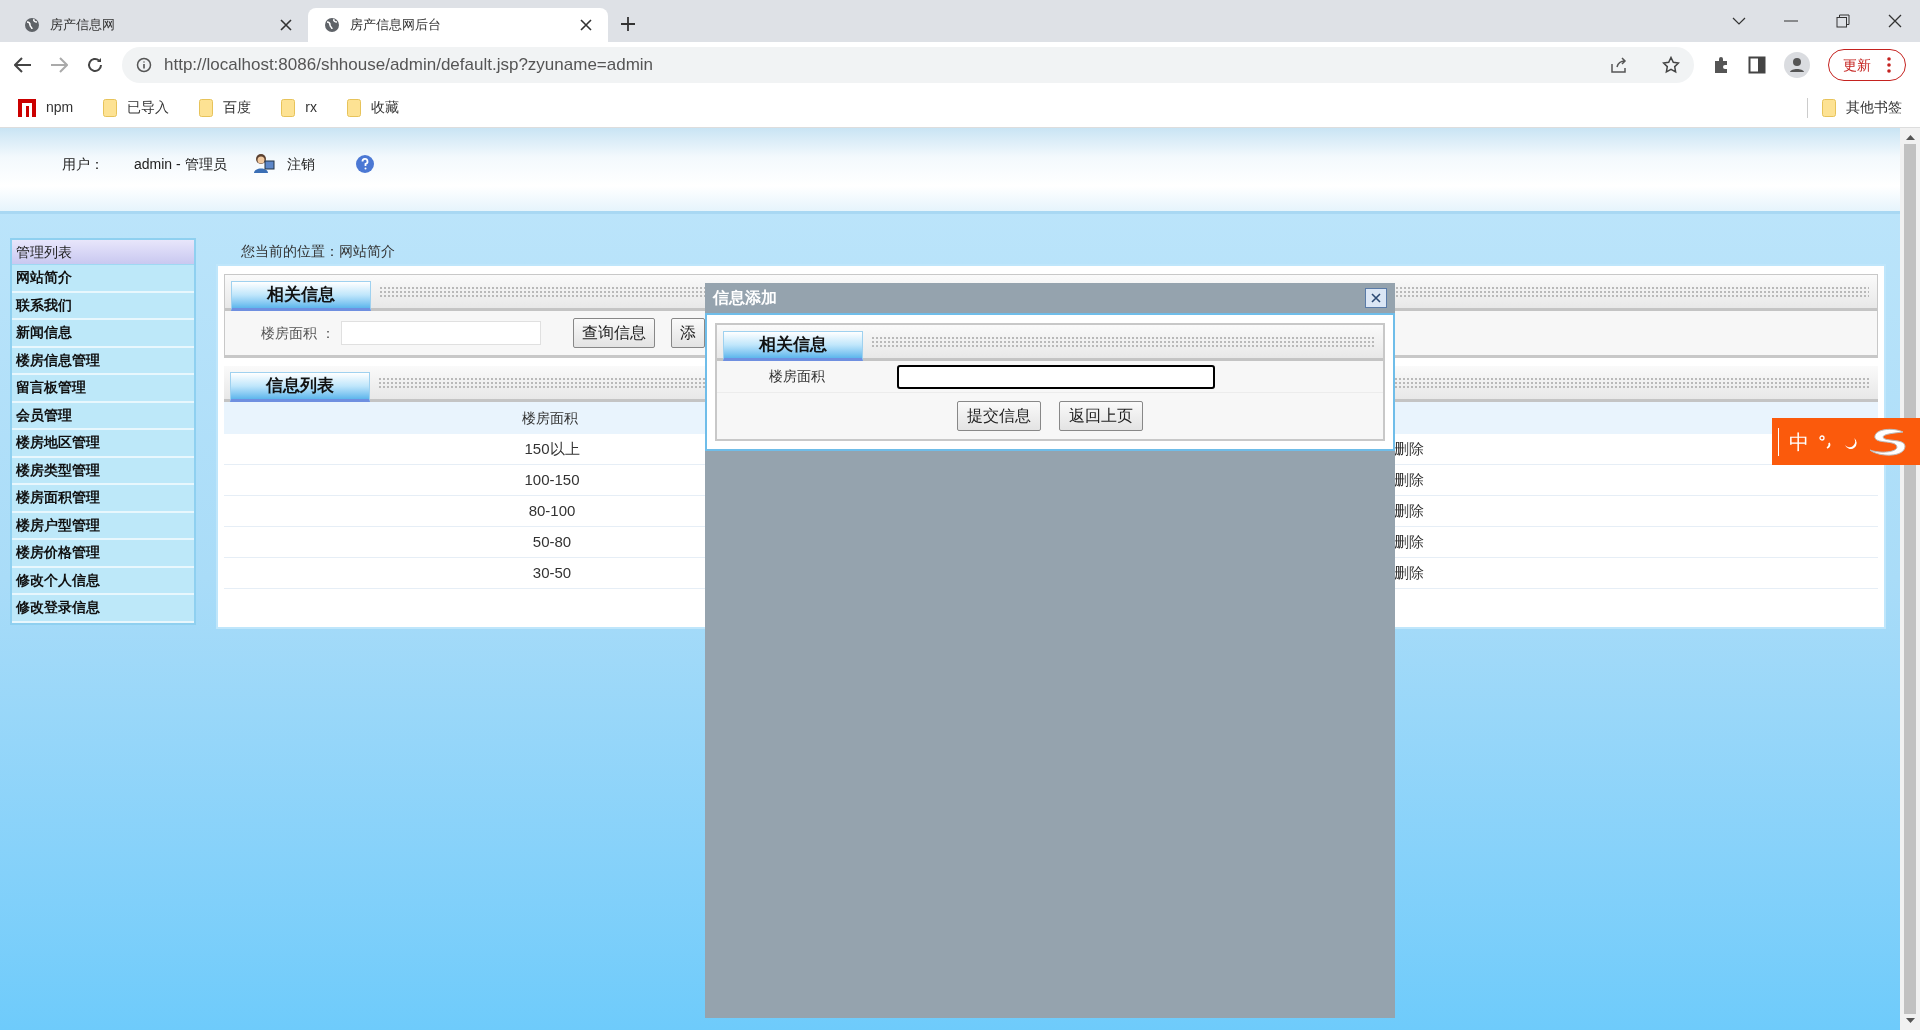 The height and width of the screenshot is (1030, 1920). I want to click on bookmark: 其他书签, so click(1862, 107).